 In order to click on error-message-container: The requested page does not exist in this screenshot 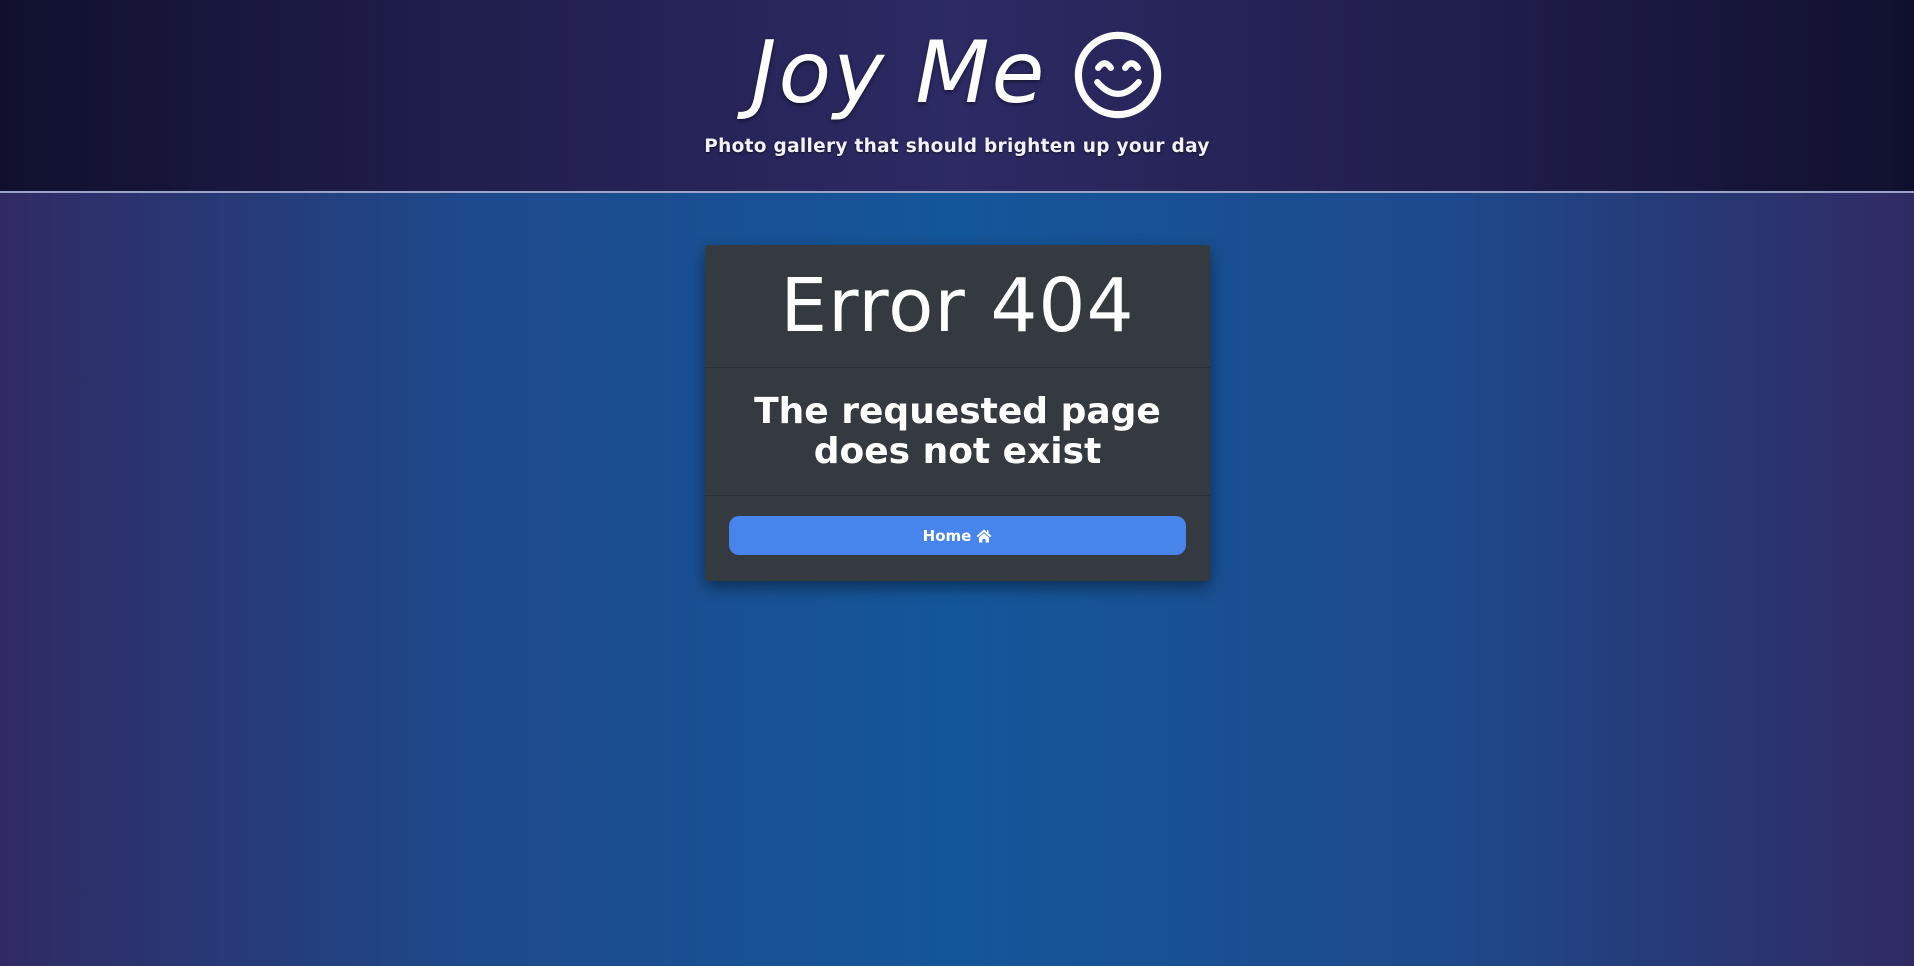, I will do `click(957, 432)`.